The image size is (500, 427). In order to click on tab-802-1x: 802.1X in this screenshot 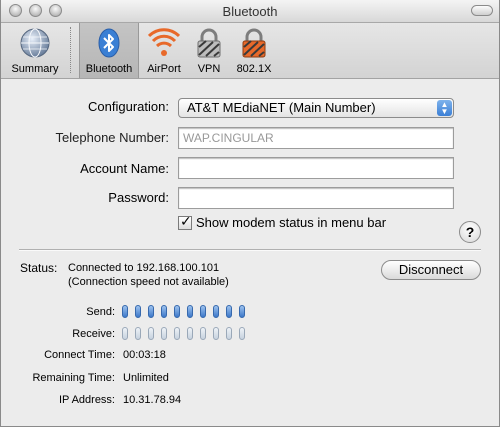, I will do `click(254, 50)`.